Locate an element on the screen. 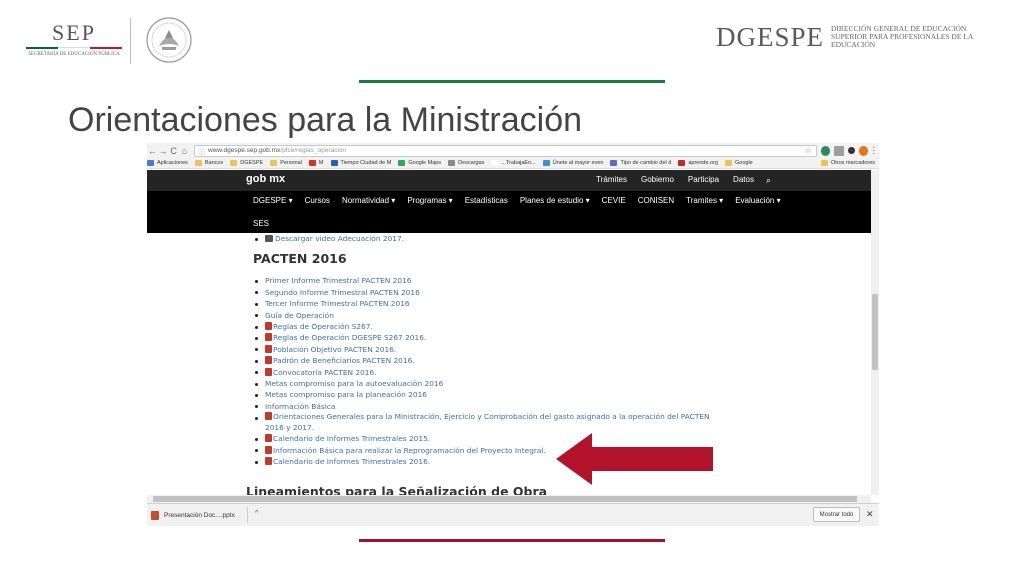 This screenshot has width=1024, height=576. download-item: Presentación Doc....pptx is located at coordinates (201, 515).